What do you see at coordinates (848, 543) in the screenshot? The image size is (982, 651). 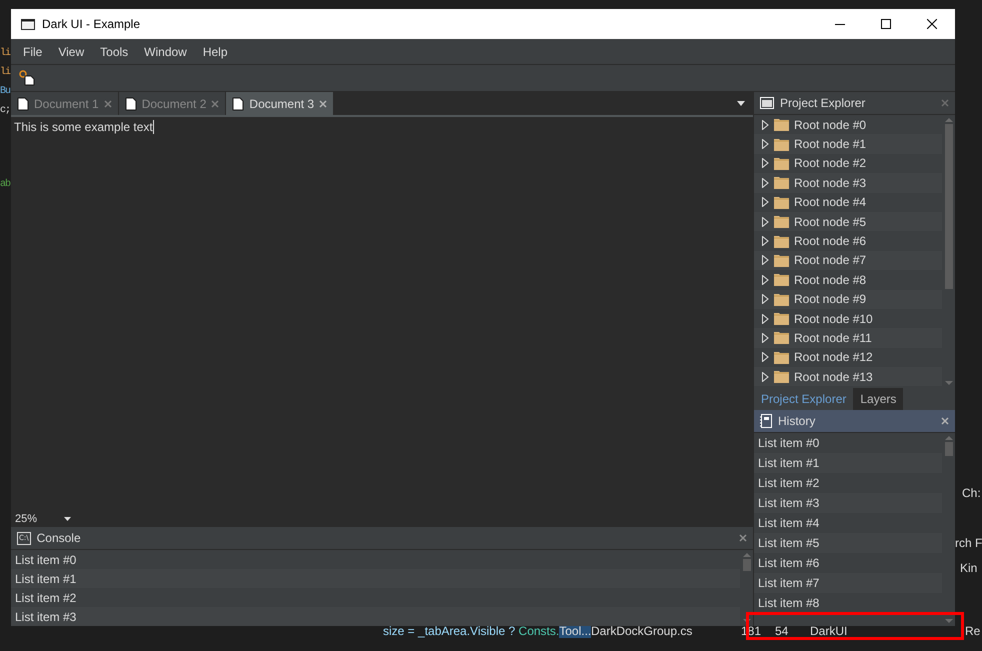 I see `list-item: List item #5` at bounding box center [848, 543].